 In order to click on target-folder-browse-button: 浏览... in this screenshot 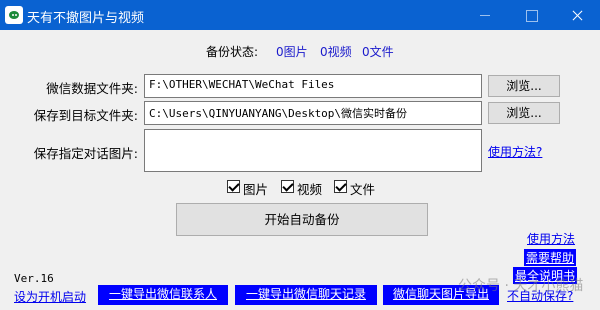, I will do `click(524, 113)`.